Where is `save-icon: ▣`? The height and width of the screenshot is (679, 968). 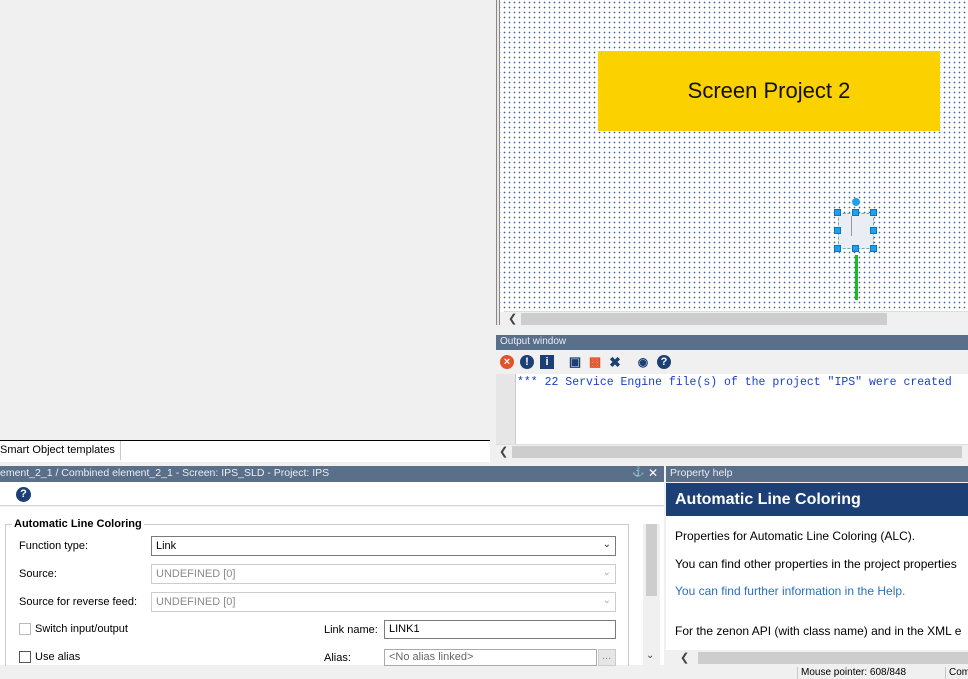 save-icon: ▣ is located at coordinates (575, 362).